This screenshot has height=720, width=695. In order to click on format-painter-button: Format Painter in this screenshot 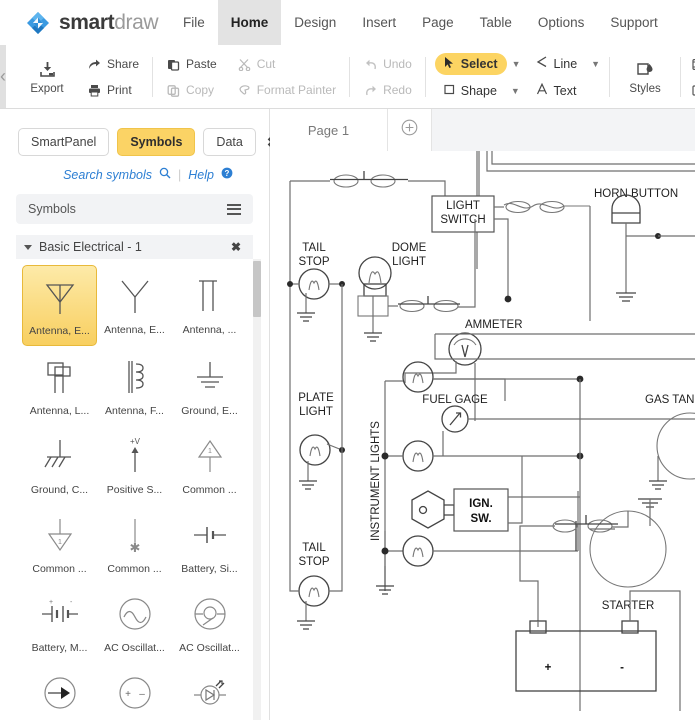, I will do `click(286, 90)`.